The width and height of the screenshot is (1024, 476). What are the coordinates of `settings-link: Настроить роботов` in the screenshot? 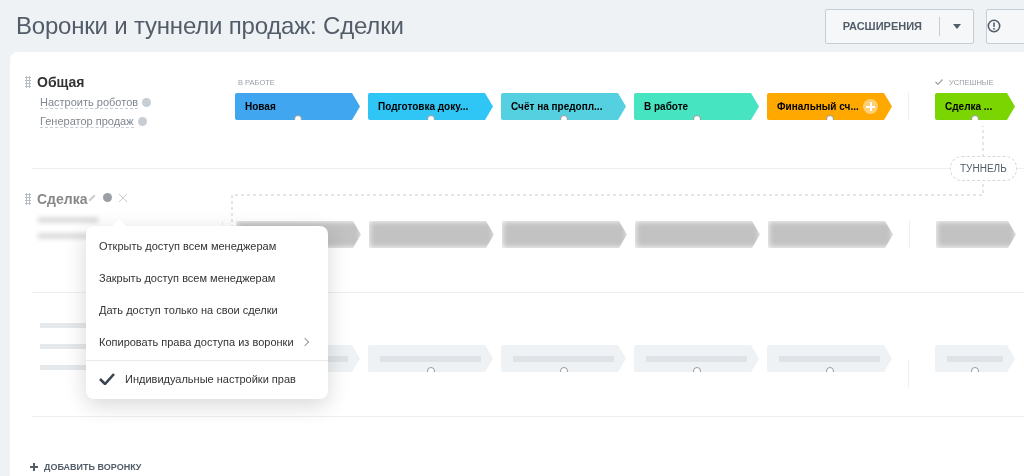 It's located at (89, 102).